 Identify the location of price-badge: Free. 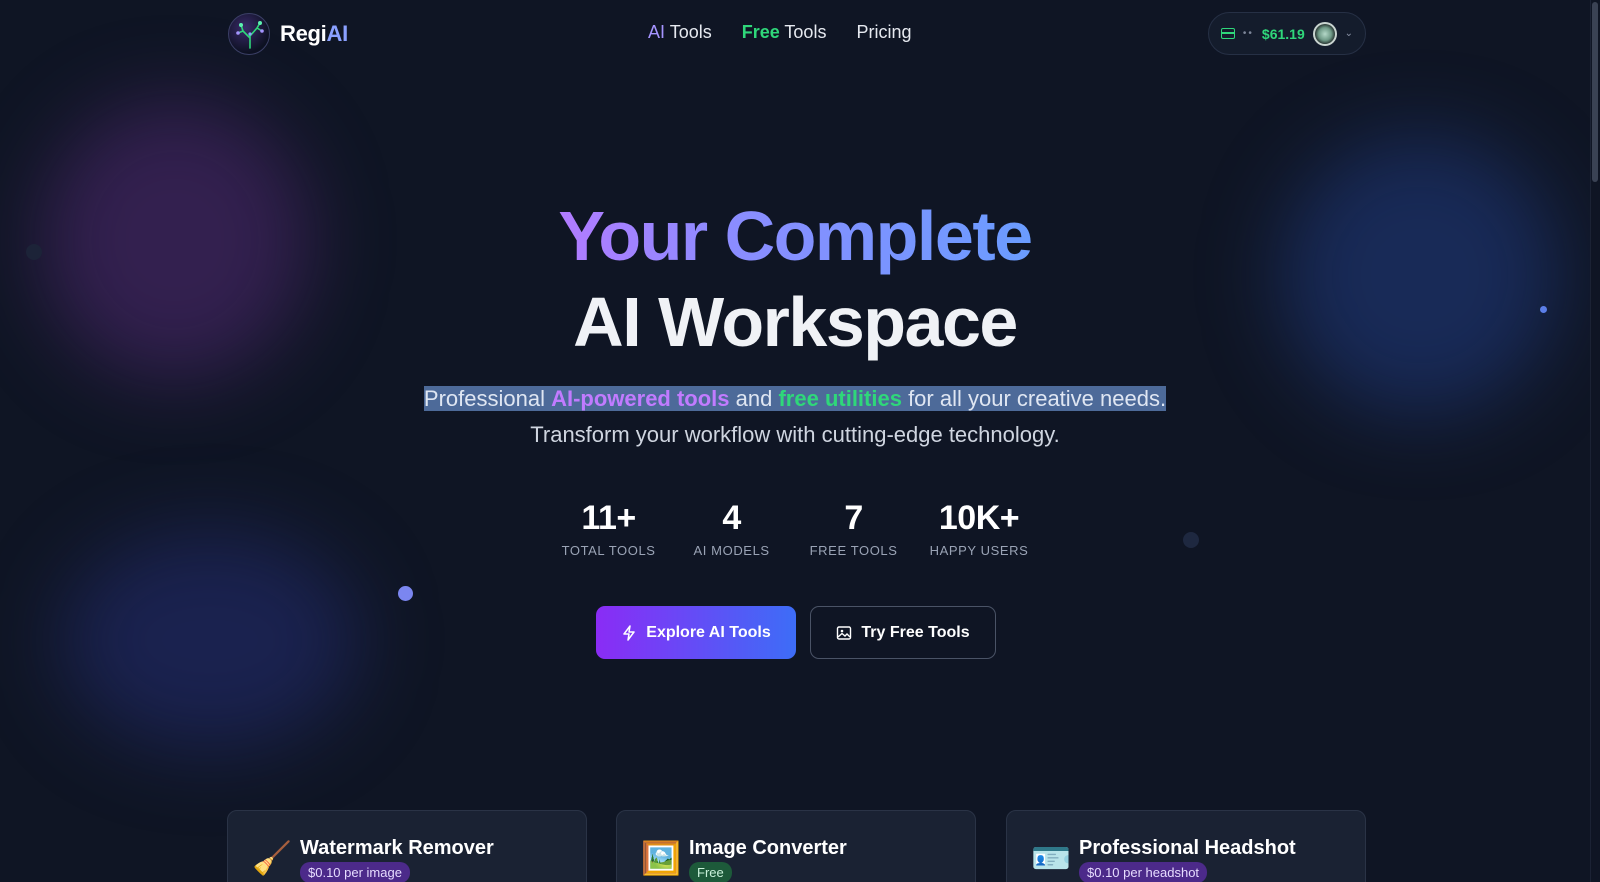
(710, 872).